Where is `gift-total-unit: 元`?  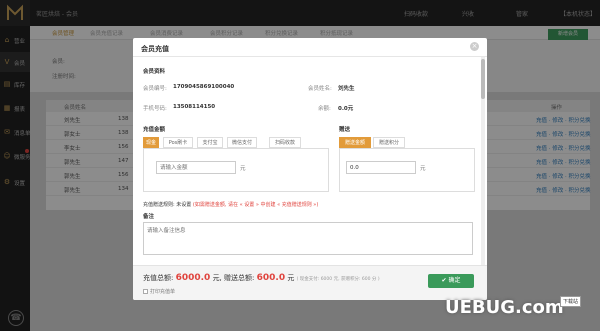
gift-total-unit: 元 is located at coordinates (291, 278).